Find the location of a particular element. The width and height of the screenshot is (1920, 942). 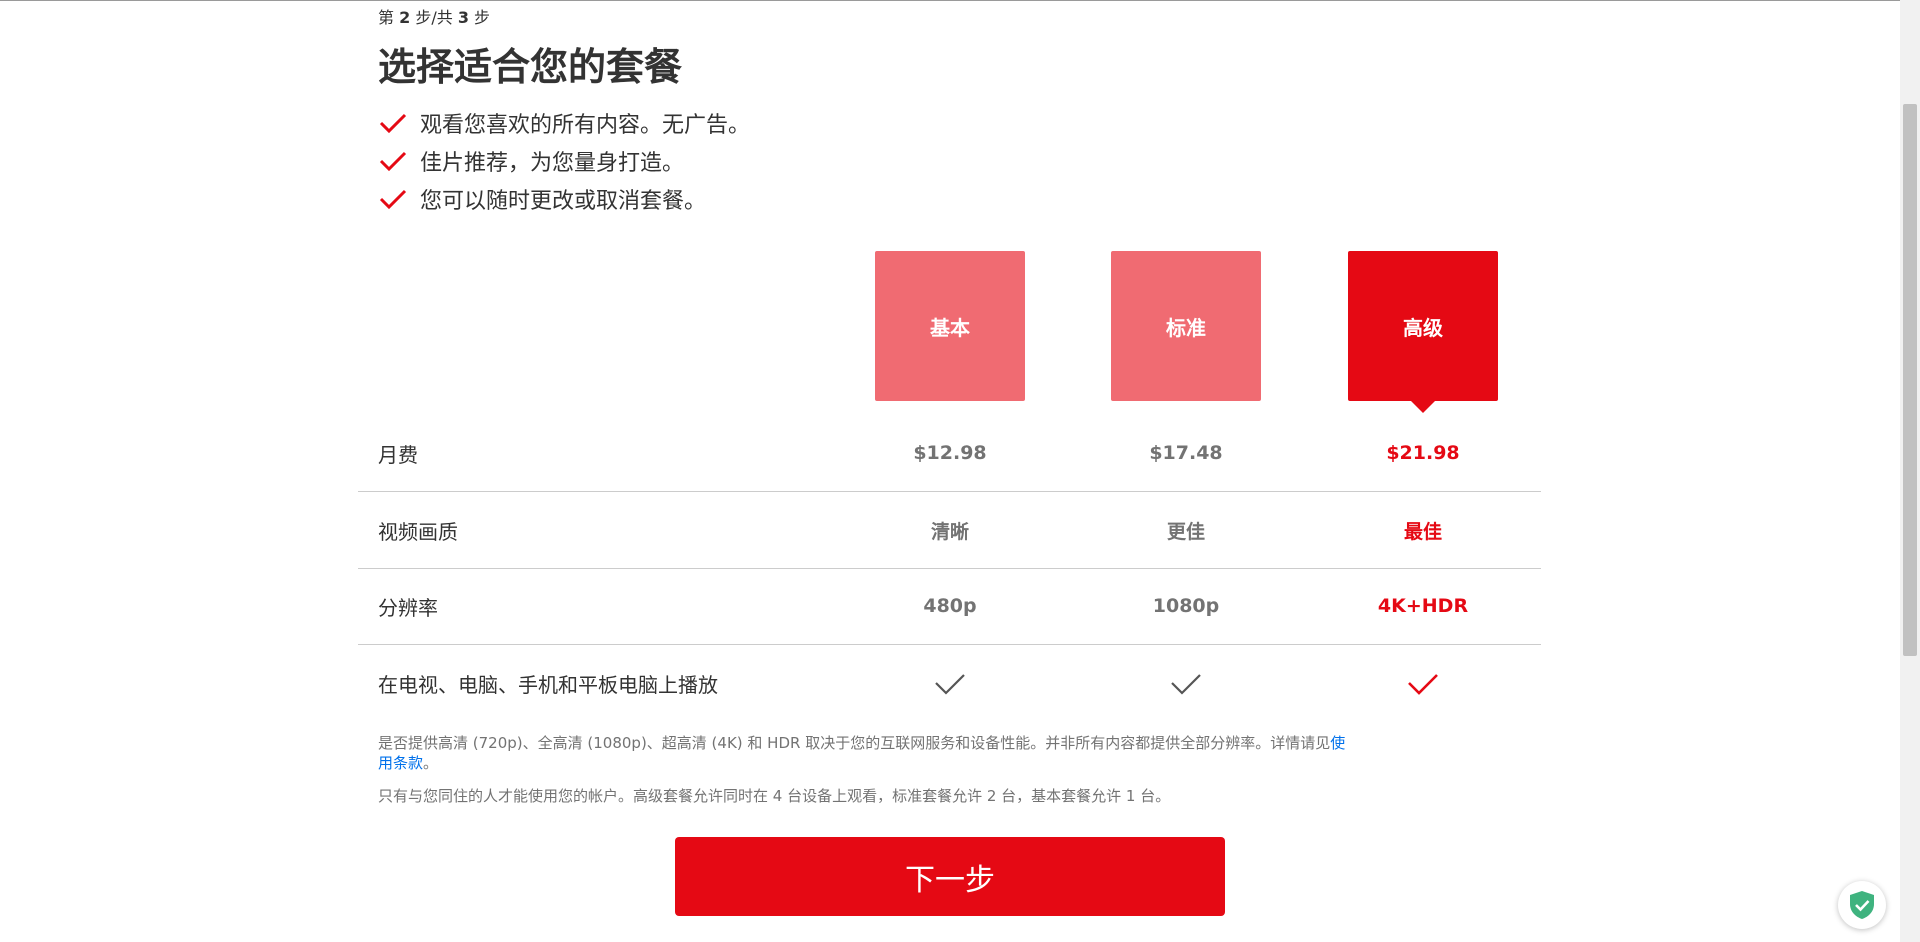

quality-basic: 清晰 is located at coordinates (949, 531).